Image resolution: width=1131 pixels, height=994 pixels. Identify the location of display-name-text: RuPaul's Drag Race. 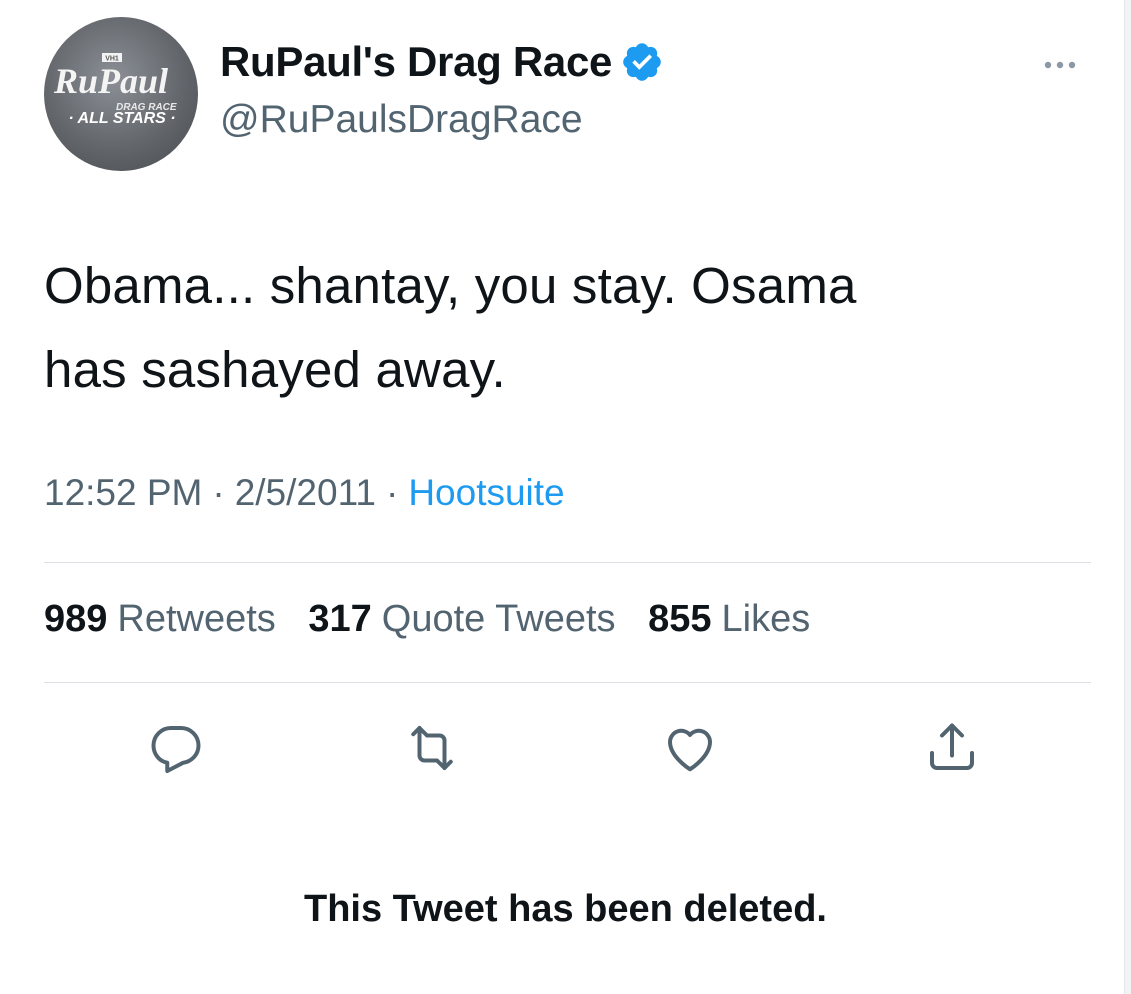
(416, 62).